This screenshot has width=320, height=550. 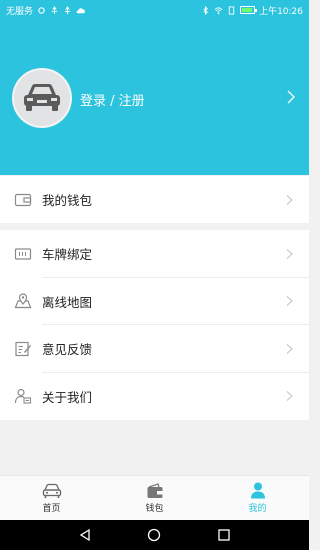 I want to click on avatar, so click(x=42, y=98).